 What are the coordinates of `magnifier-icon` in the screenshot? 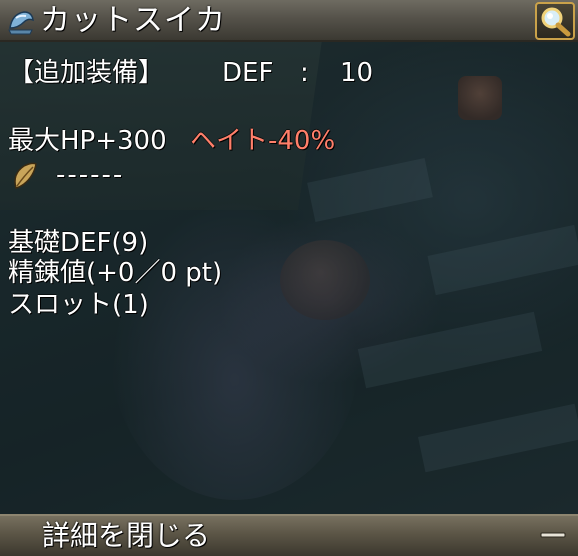 It's located at (556, 22).